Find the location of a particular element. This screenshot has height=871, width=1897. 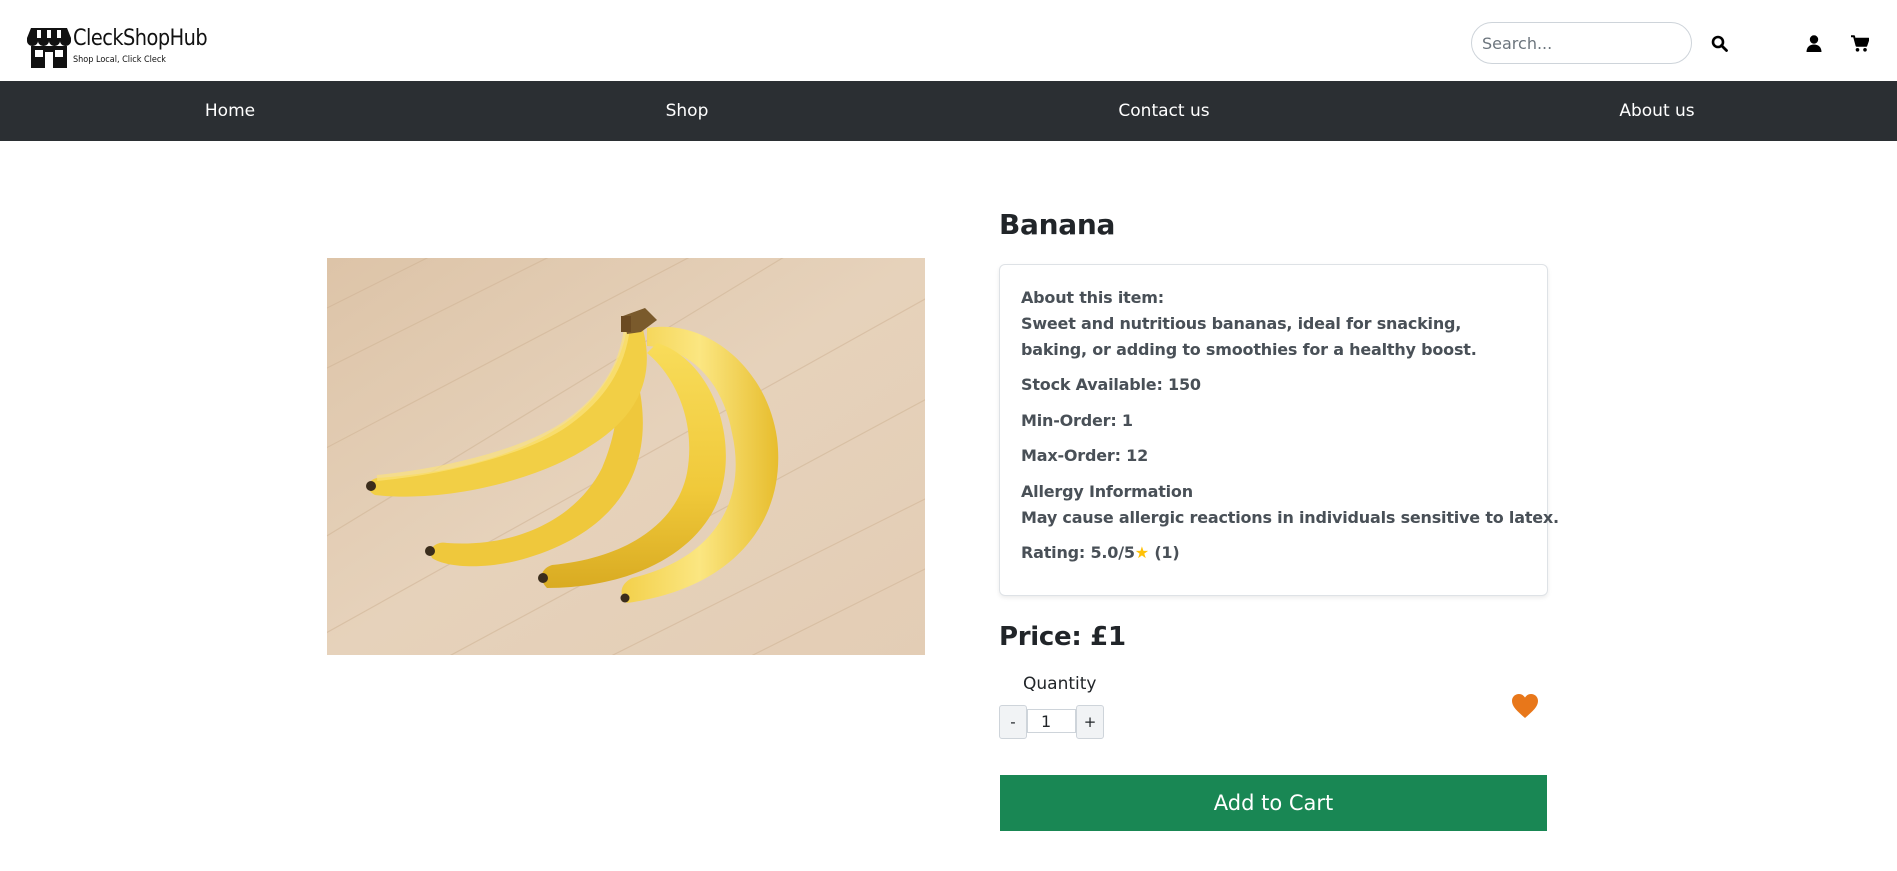

main-nav: Home Shop Contact us About us is located at coordinates (948, 111).